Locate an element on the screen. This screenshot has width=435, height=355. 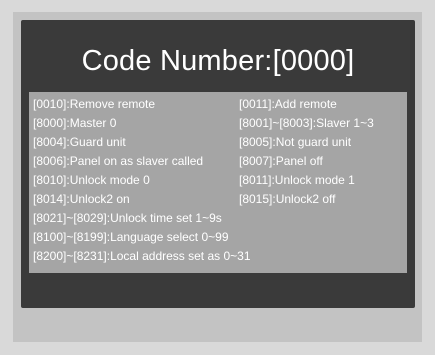
code-row: [8004]:Guard unit [8005]:Not guard unit is located at coordinates (219, 142).